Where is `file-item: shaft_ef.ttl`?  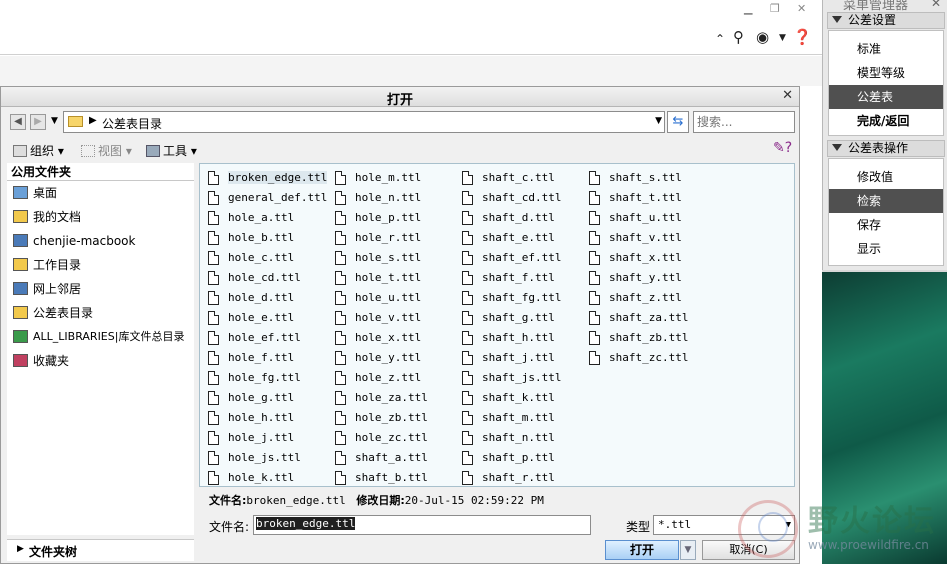
file-item: shaft_ef.ttl is located at coordinates (508, 258).